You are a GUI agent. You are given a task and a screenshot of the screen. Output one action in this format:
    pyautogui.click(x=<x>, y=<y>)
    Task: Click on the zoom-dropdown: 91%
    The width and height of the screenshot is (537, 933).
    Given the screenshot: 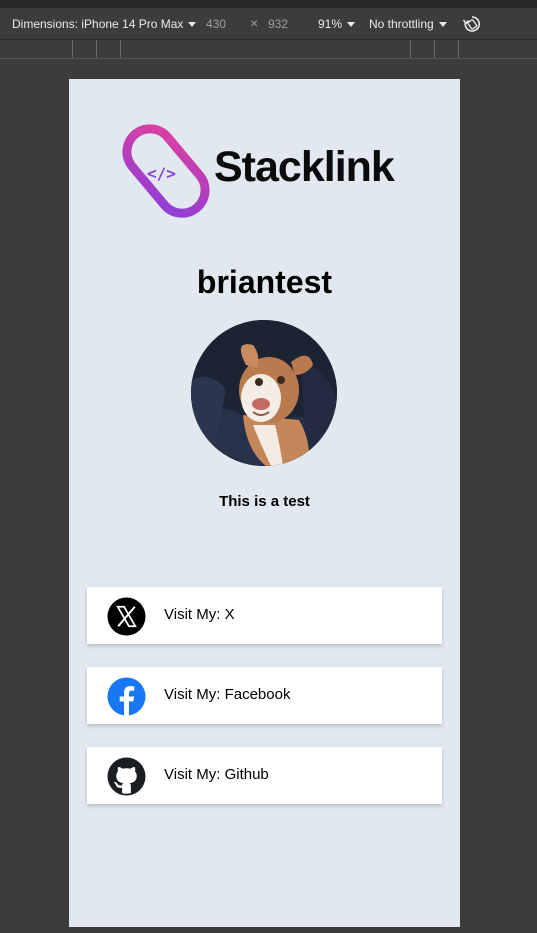 What is the action you would take?
    pyautogui.click(x=337, y=24)
    